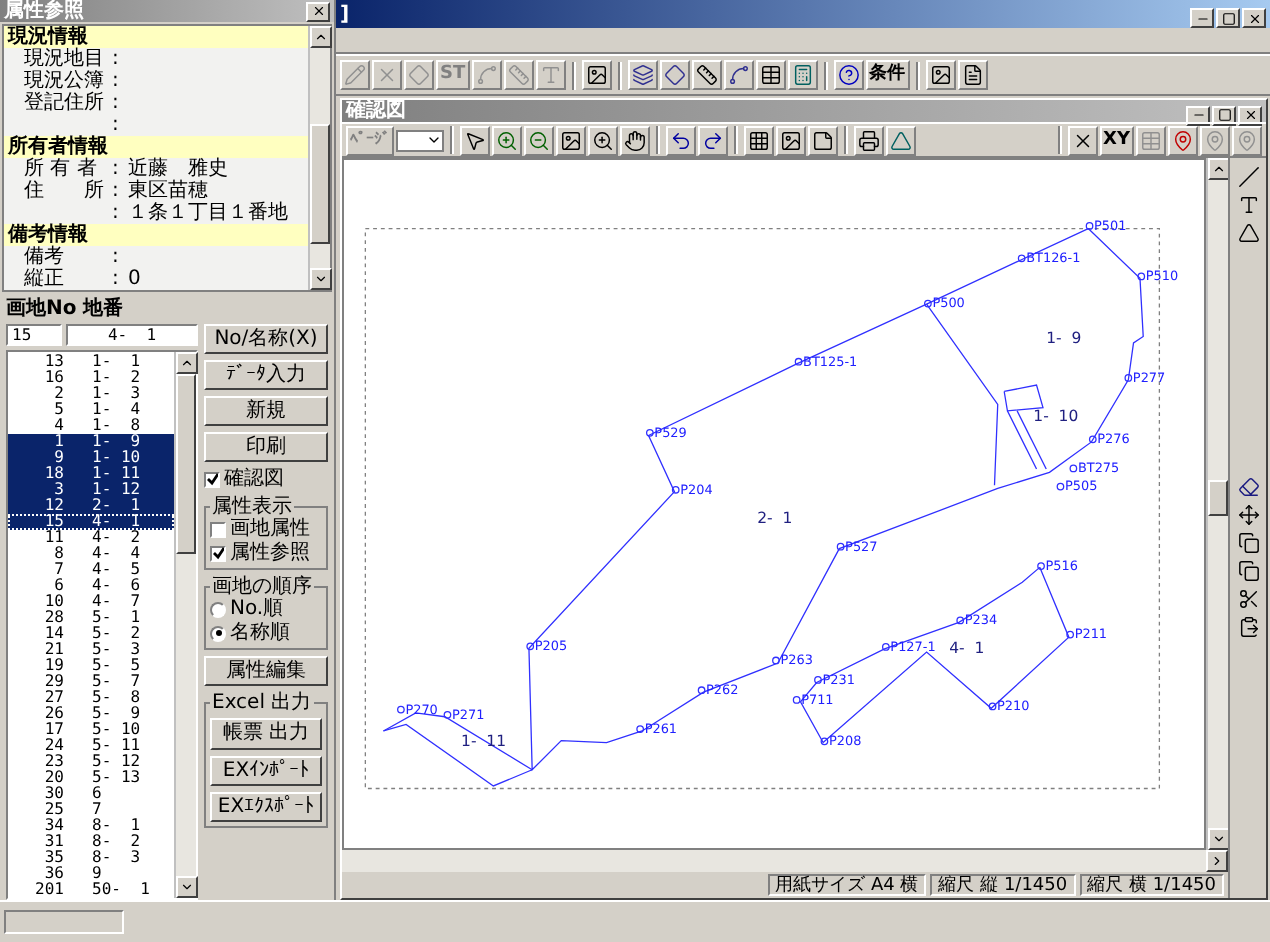  I want to click on parcel-row: 12 2- 1, so click(91, 506).